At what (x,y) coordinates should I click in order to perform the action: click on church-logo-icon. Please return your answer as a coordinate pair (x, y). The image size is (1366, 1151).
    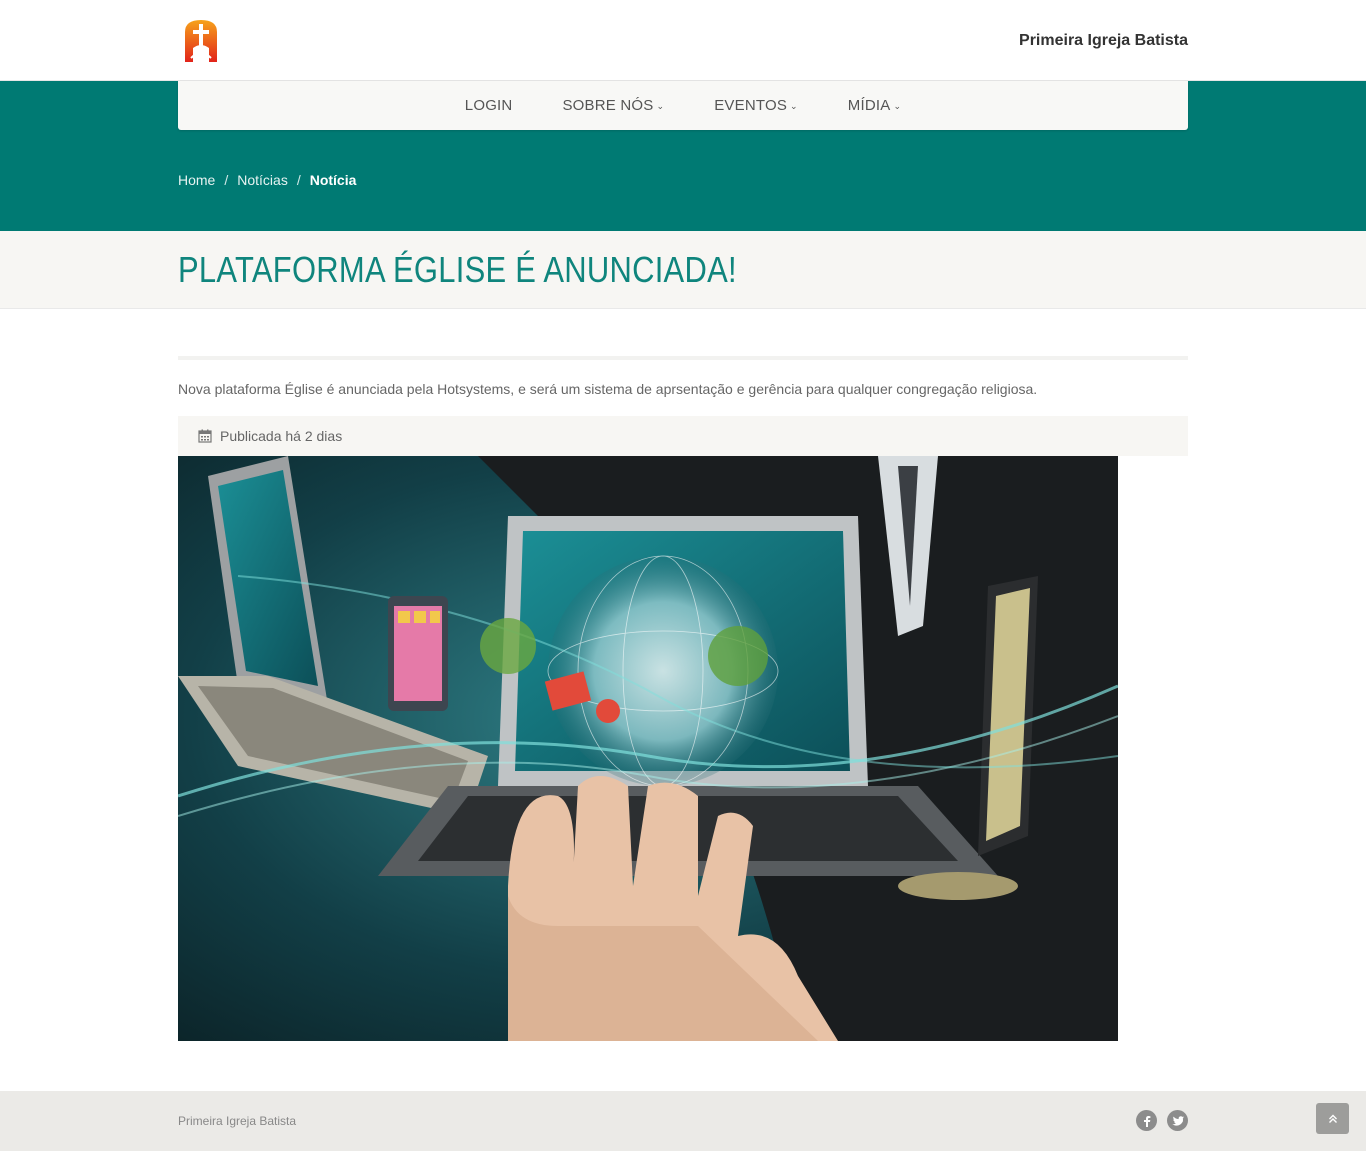
    Looking at the image, I should click on (201, 40).